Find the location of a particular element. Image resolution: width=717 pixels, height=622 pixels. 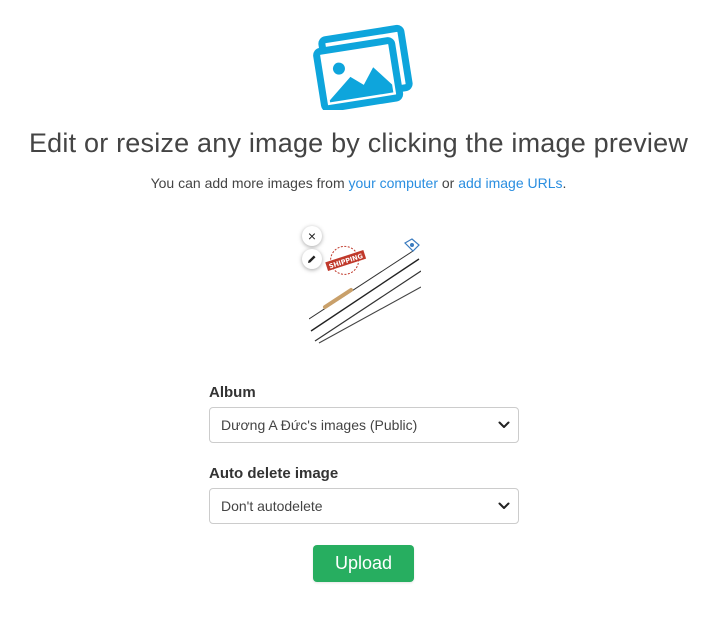

images-icon is located at coordinates (363, 67).